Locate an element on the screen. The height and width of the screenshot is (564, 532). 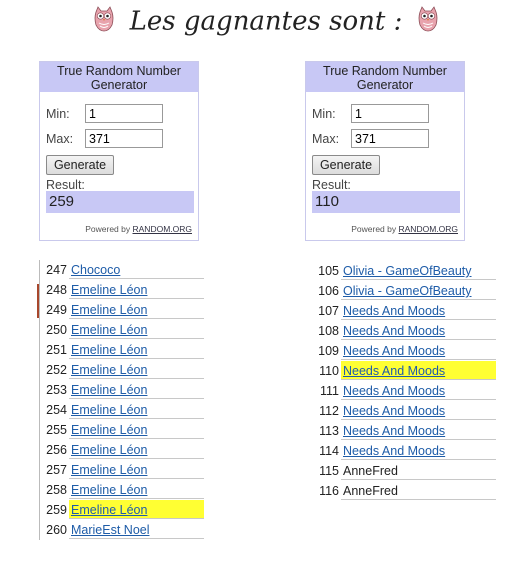
row-number: 112 is located at coordinates (329, 411).